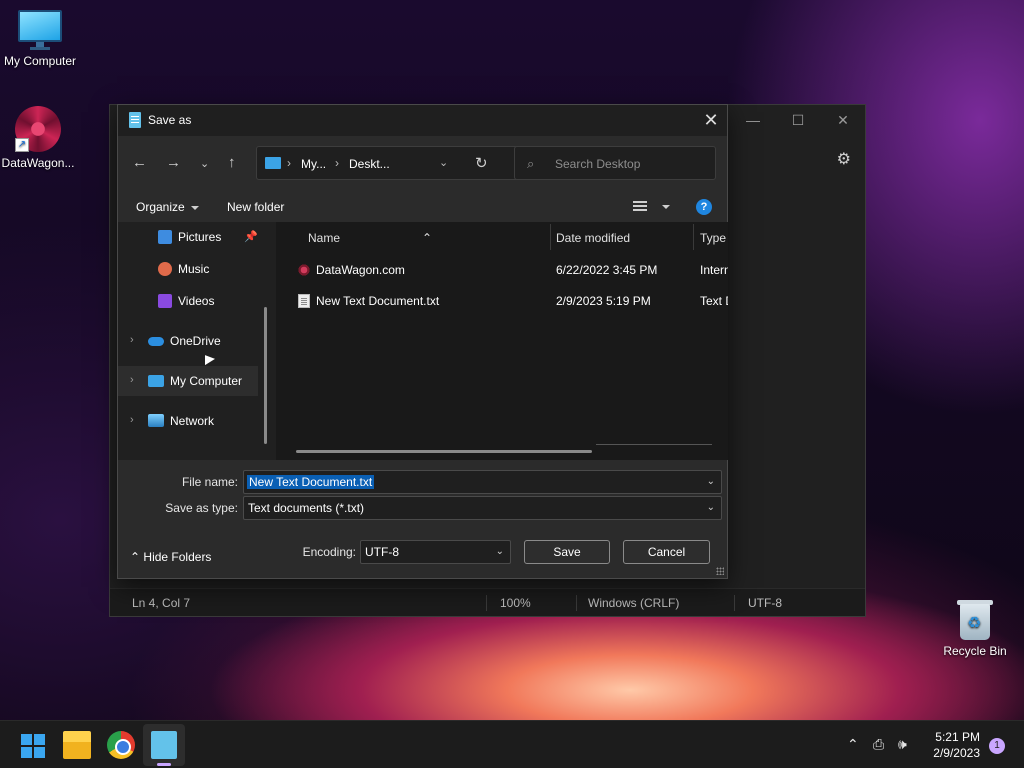  What do you see at coordinates (666, 552) in the screenshot?
I see `cancel-button: Cancel` at bounding box center [666, 552].